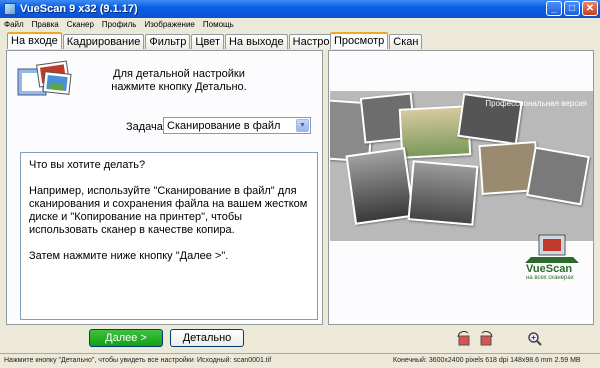 The width and height of the screenshot is (600, 368). Describe the element at coordinates (14, 24) in the screenshot. I see `menu-file: Файл` at that location.